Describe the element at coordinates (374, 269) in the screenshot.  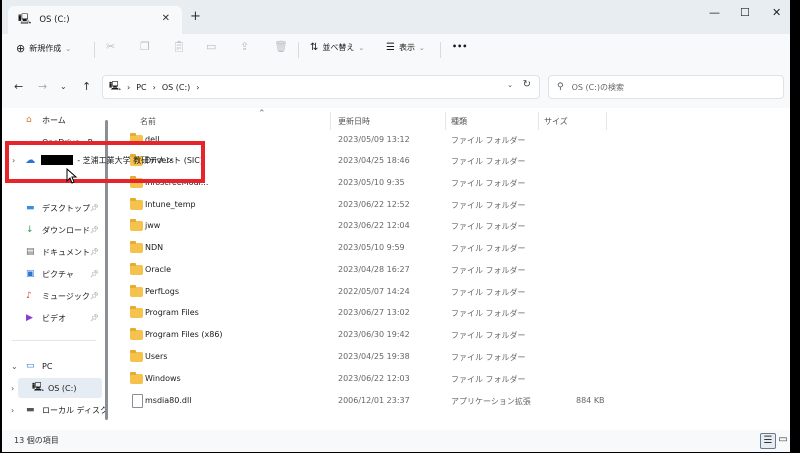
I see `file-date: 2023/04/28 16:27` at that location.